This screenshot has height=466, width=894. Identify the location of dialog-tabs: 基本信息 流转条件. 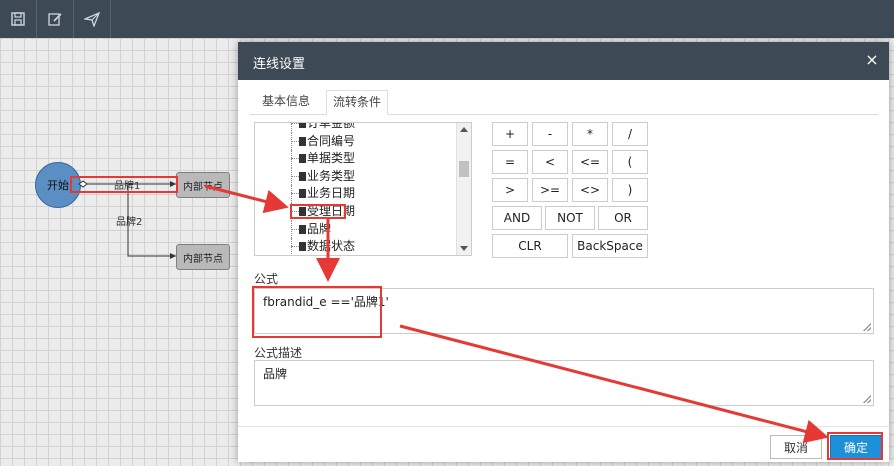
(564, 102).